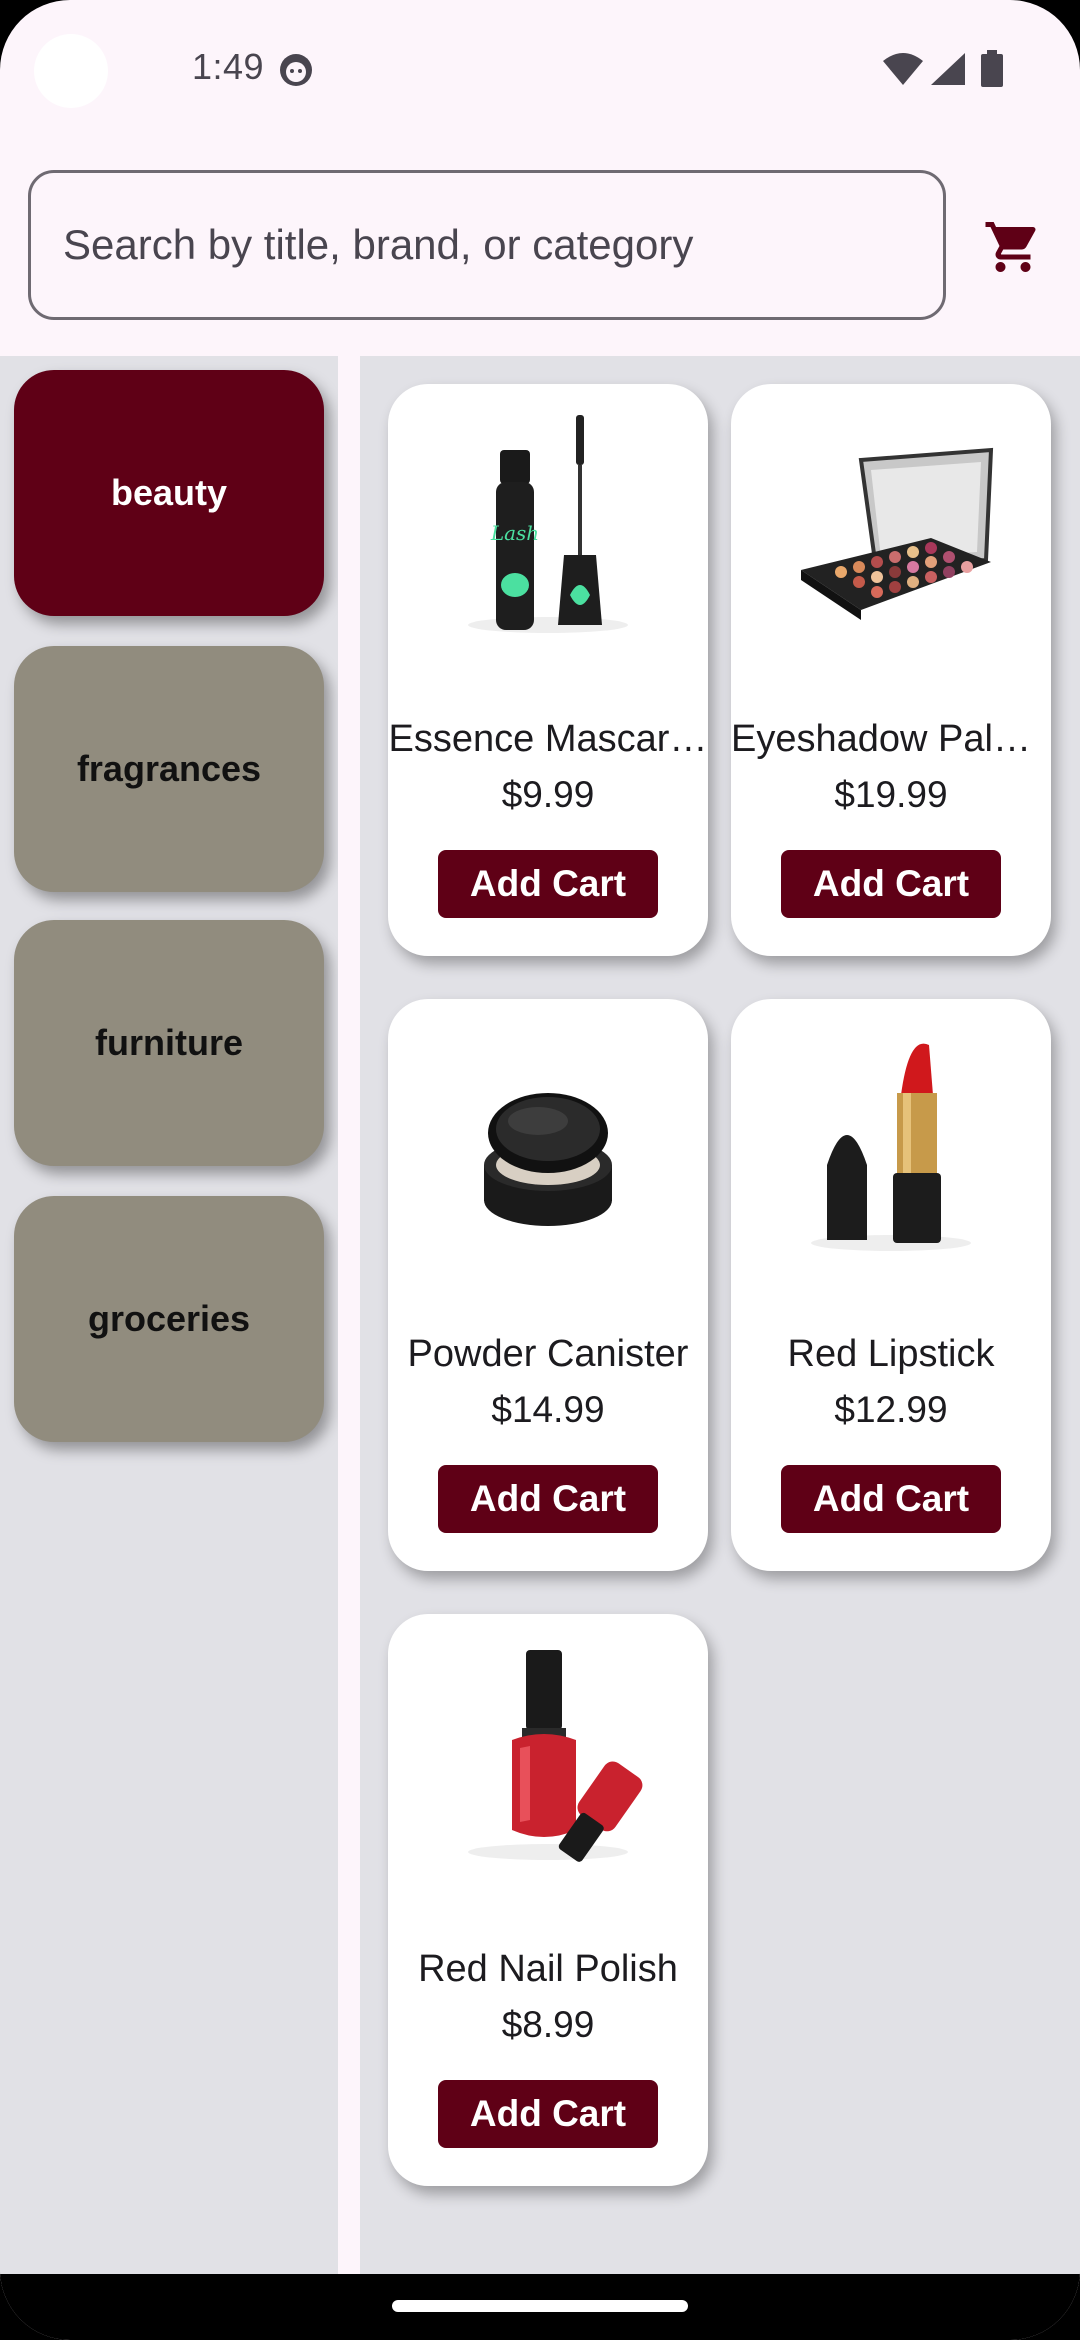 The height and width of the screenshot is (2340, 1080). Describe the element at coordinates (548, 1409) in the screenshot. I see `product-price: $14.99` at that location.